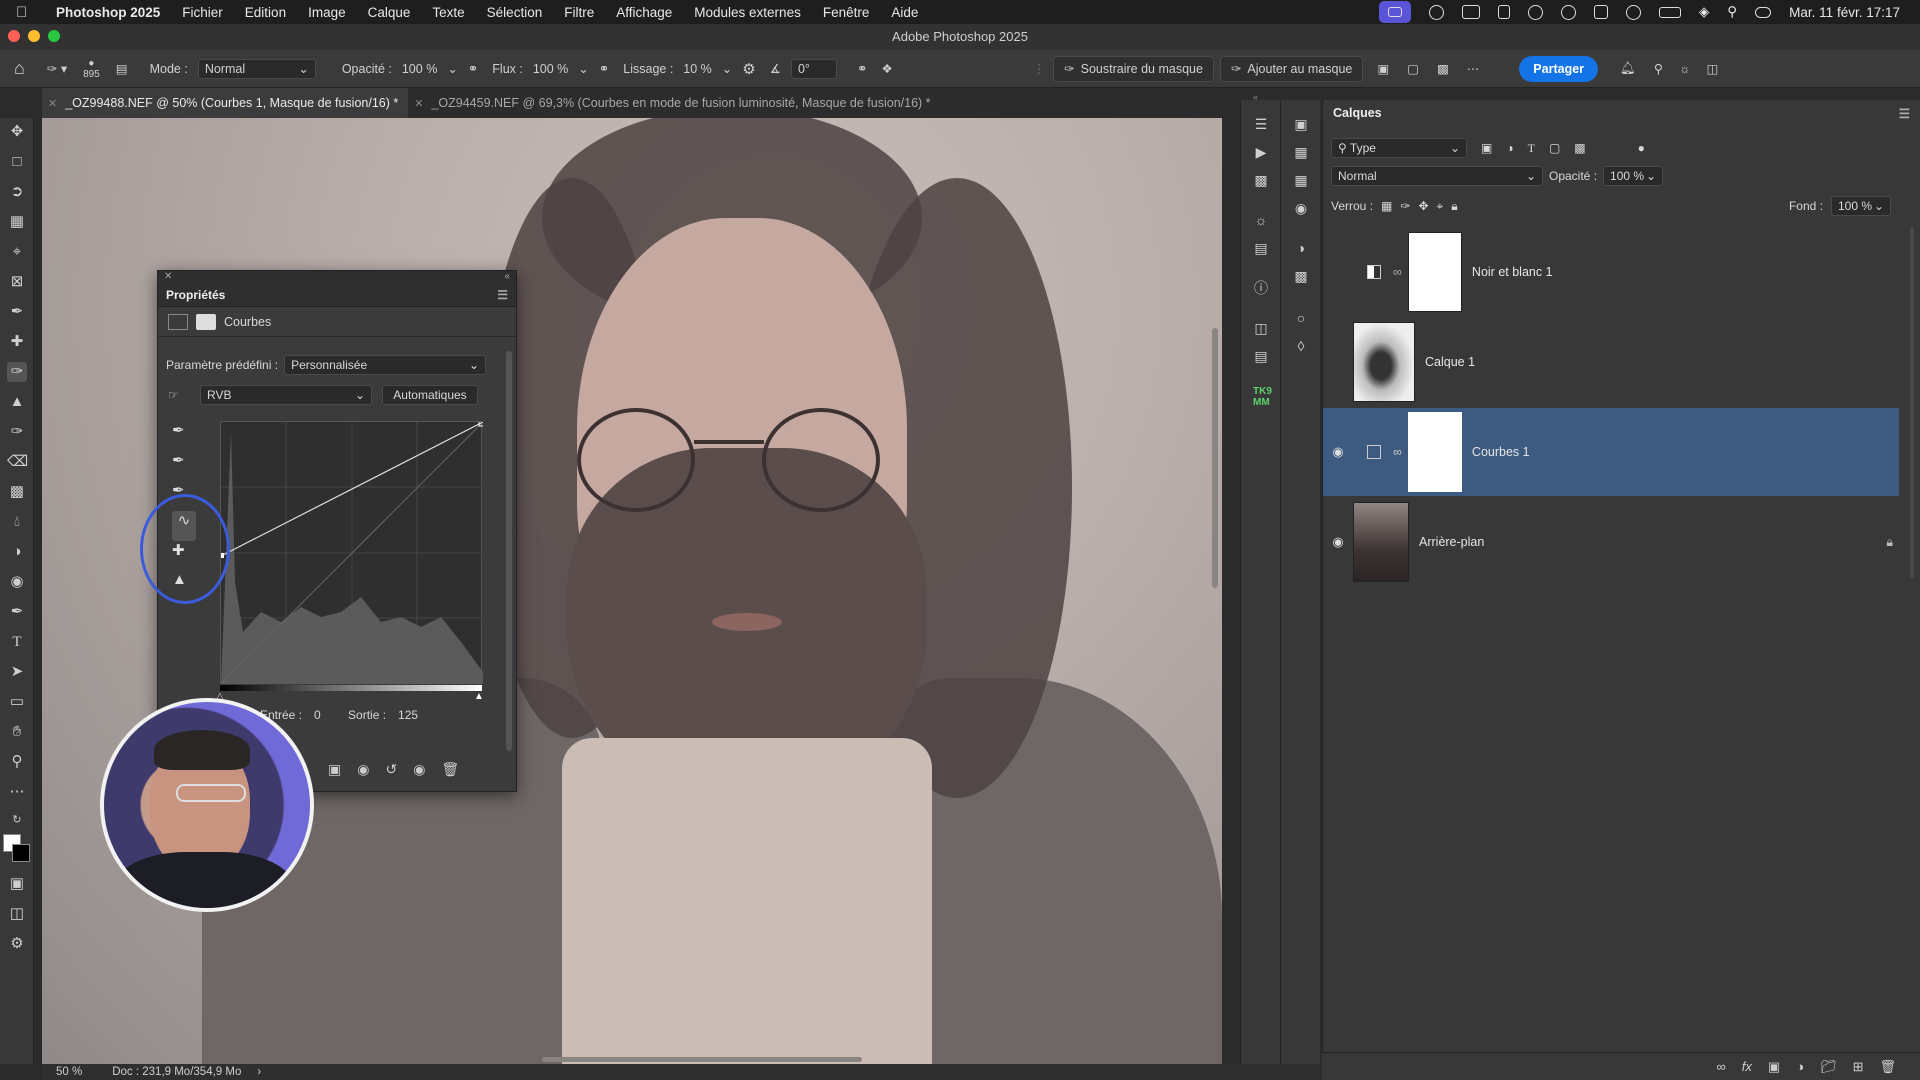  Describe the element at coordinates (17, 402) in the screenshot. I see `clone-stamp-tool-icon: ▲` at that location.